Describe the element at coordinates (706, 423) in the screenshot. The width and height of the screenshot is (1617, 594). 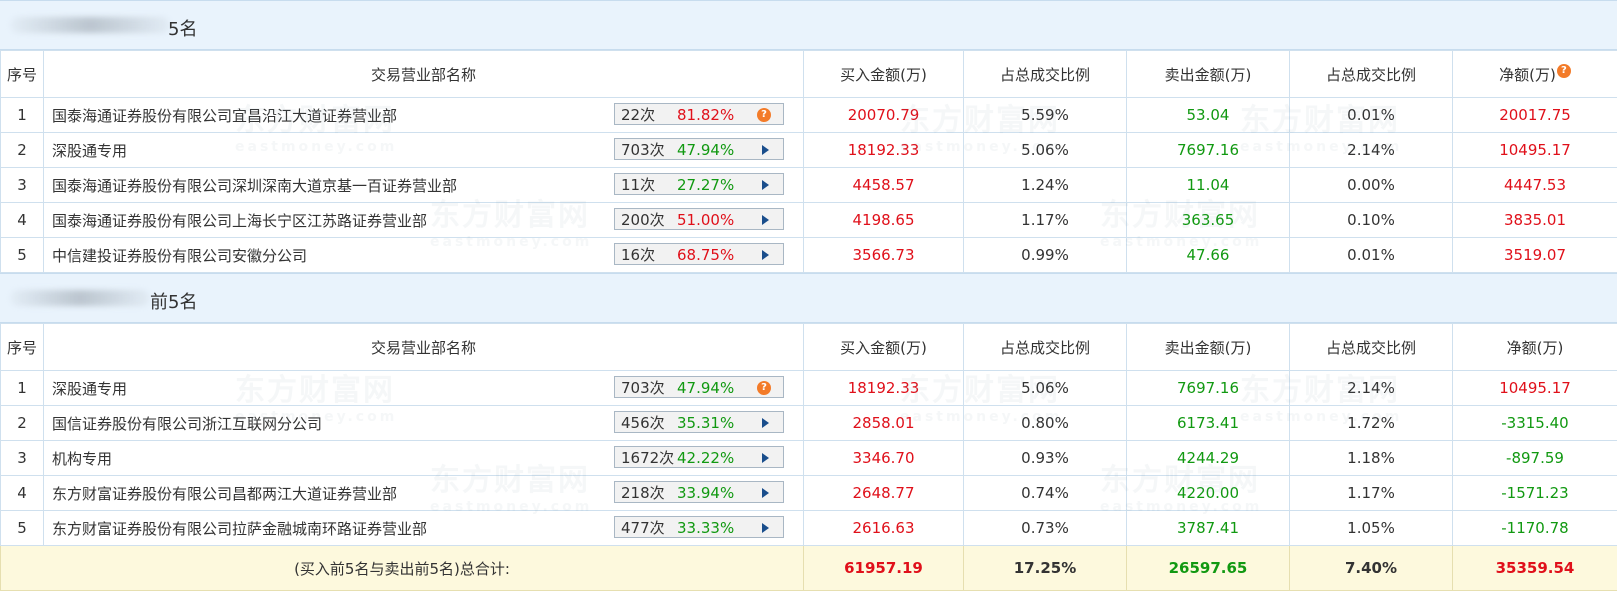
I see `win-rate: 35.31%` at that location.